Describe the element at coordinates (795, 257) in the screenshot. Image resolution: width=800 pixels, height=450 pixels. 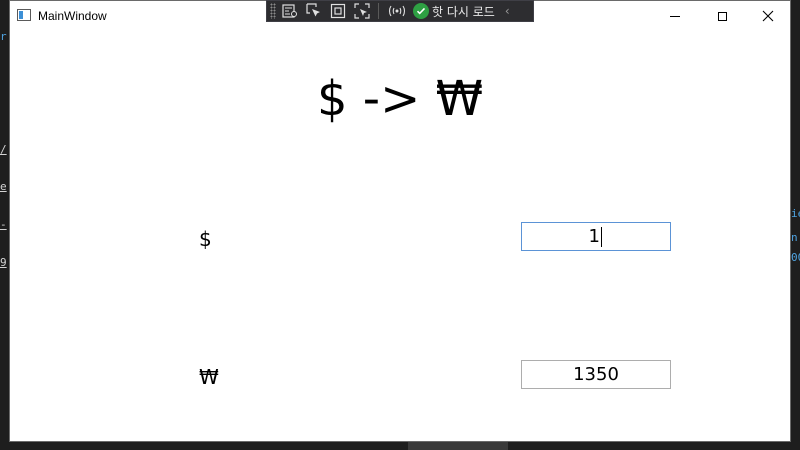
I see `background-text-fragment: 00` at that location.